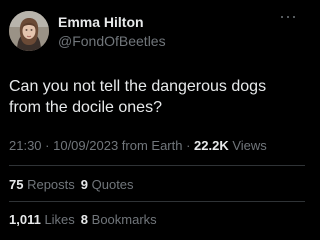 The image size is (320, 240). I want to click on quotes-count: 9, so click(84, 184).